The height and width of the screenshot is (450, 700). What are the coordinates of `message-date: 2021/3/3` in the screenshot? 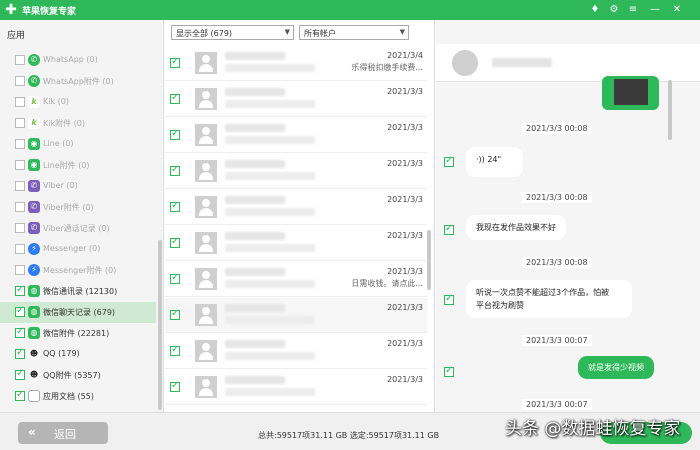 It's located at (405, 235).